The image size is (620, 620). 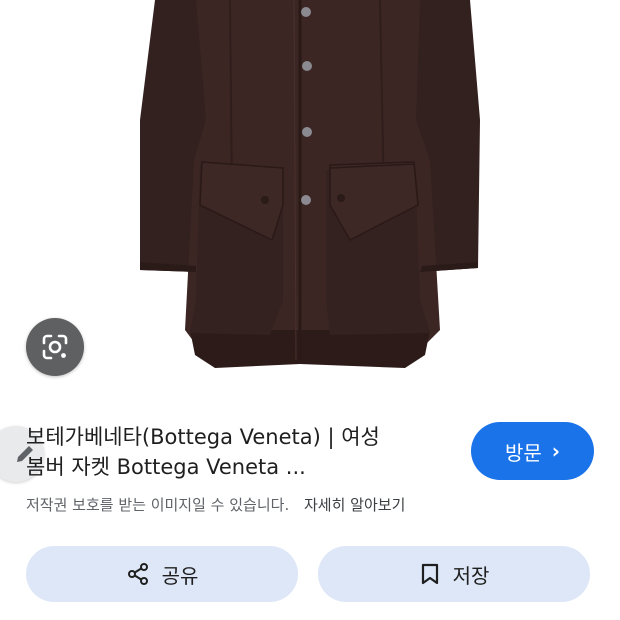 I want to click on share-icon, so click(x=137, y=574).